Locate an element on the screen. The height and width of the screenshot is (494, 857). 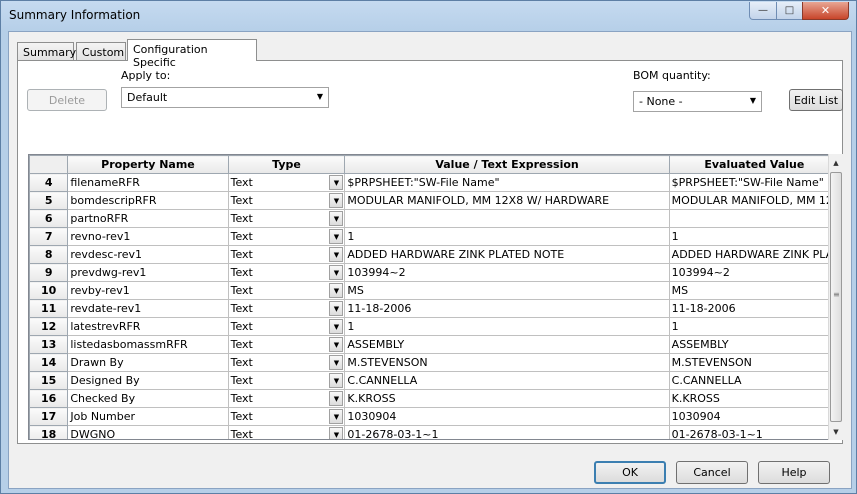
table-row: 10 revby-rev1 Text ▼ MS MS is located at coordinates (434, 290).